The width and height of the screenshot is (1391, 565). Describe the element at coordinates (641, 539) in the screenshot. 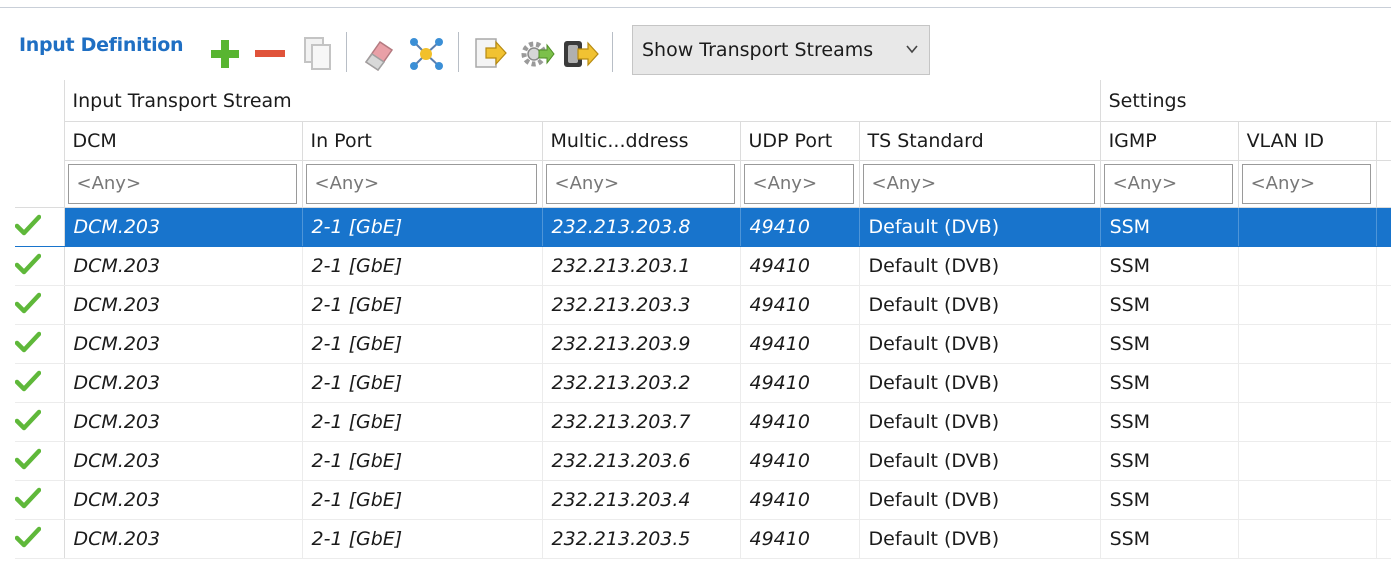

I see `cell-mcast: 232.213.203.5` at that location.